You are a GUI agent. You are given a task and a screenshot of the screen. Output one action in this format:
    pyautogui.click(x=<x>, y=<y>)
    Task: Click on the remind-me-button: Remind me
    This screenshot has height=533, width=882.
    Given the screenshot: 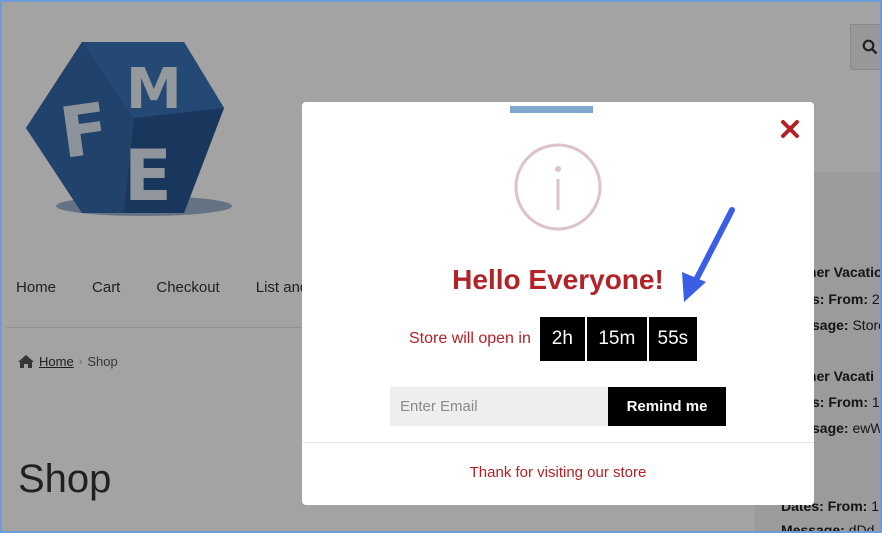 What is the action you would take?
    pyautogui.click(x=667, y=406)
    